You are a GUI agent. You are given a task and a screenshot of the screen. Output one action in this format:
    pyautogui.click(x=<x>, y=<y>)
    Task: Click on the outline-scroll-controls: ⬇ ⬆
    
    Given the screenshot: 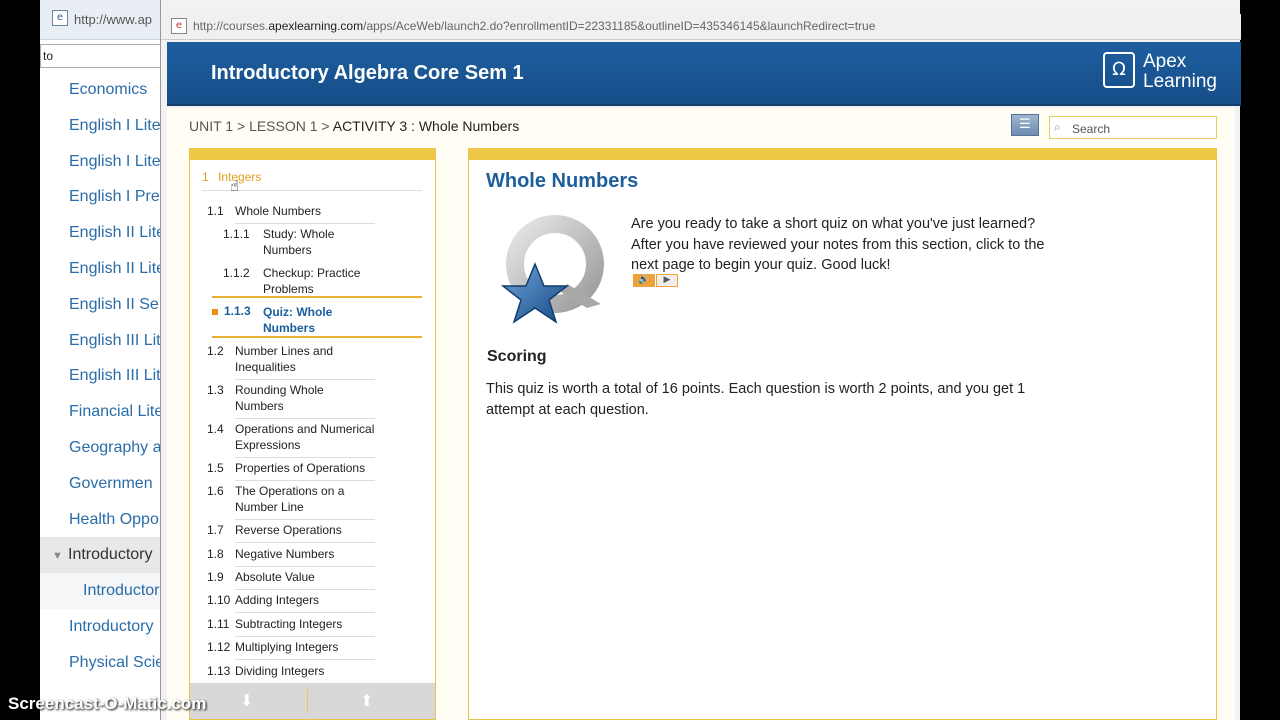 What is the action you would take?
    pyautogui.click(x=312, y=701)
    